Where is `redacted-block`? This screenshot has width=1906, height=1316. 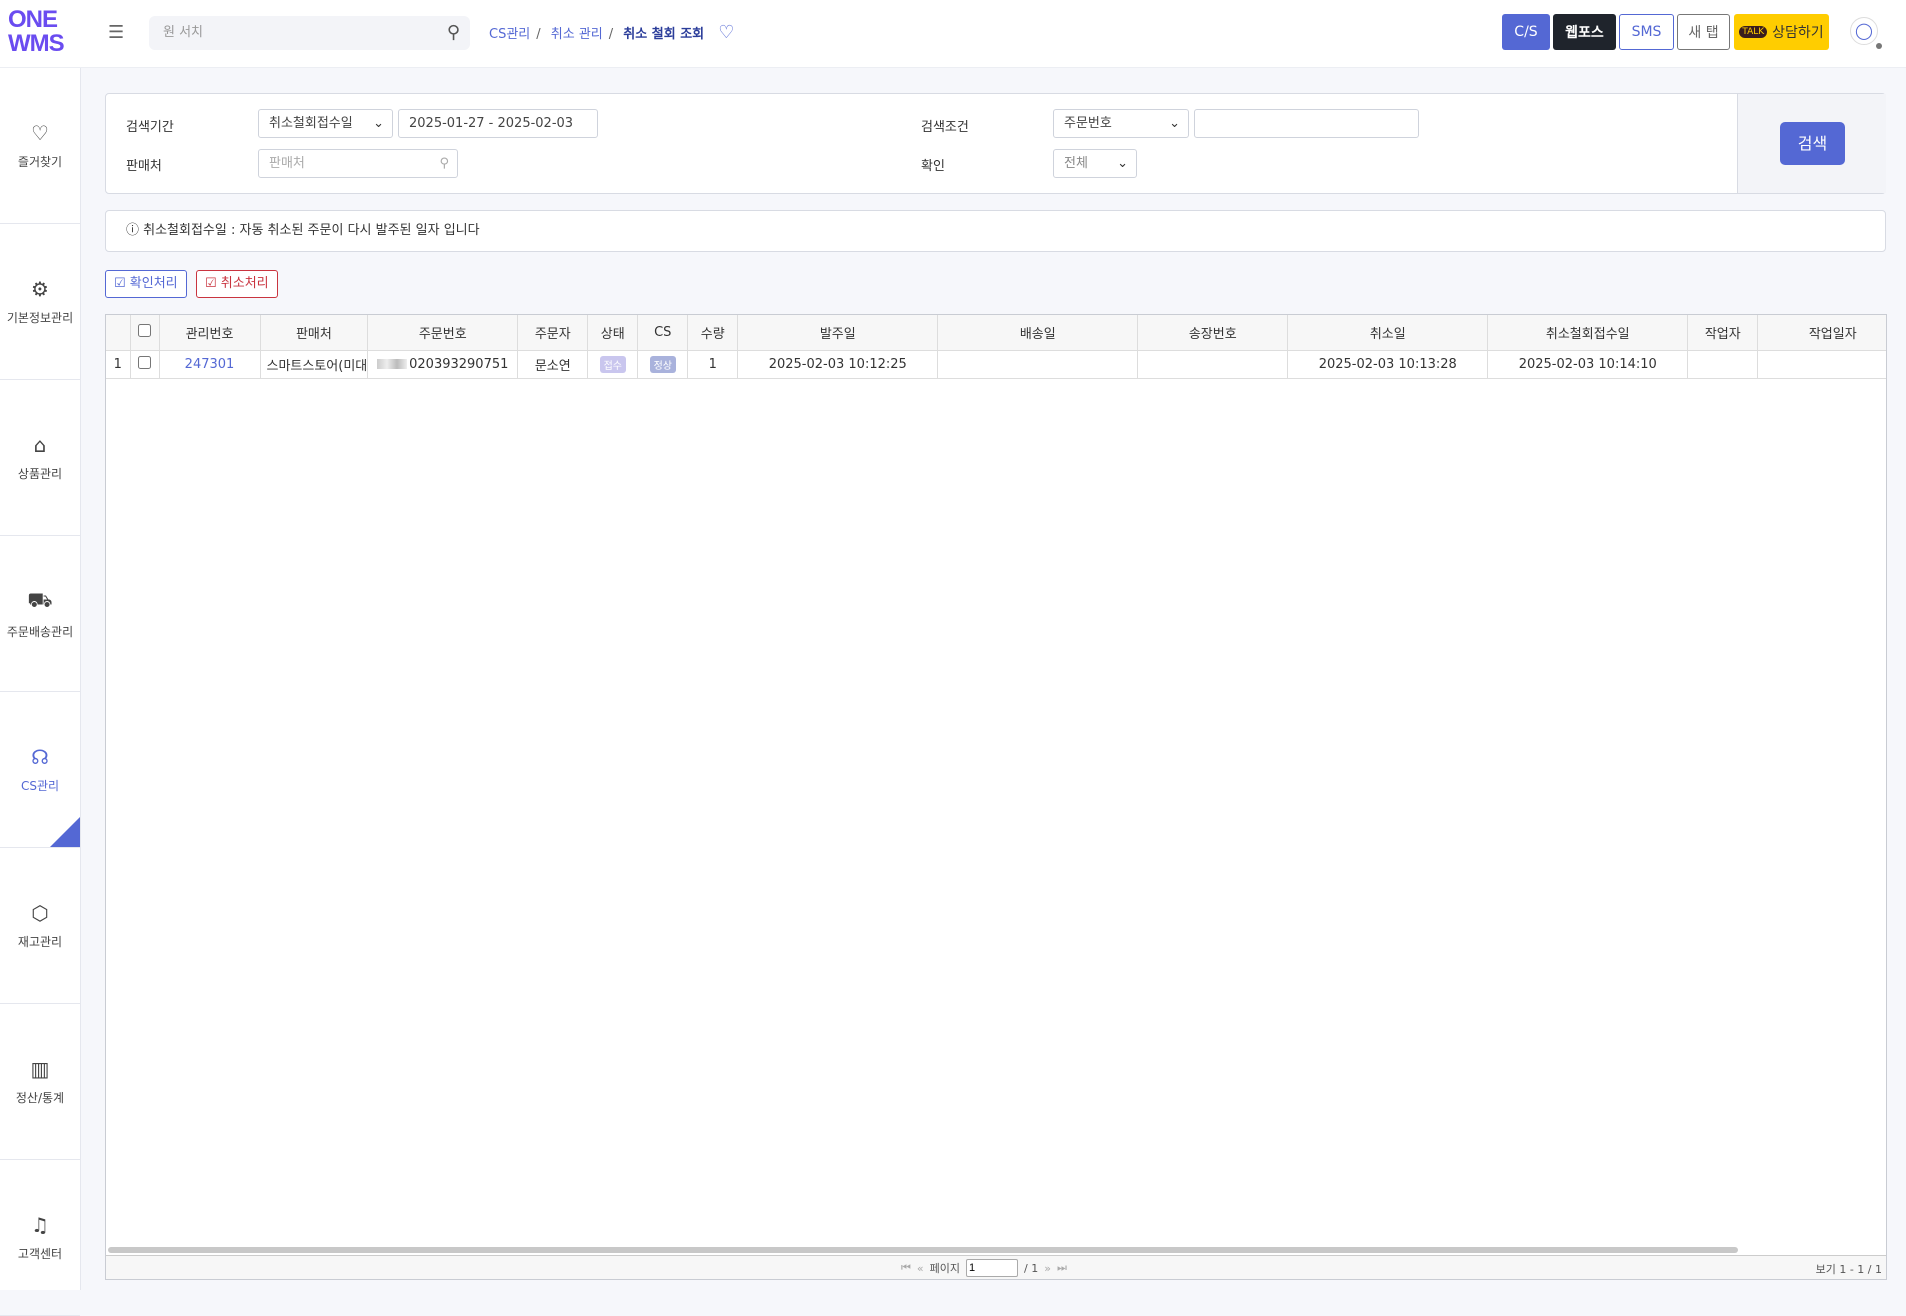 redacted-block is located at coordinates (392, 364).